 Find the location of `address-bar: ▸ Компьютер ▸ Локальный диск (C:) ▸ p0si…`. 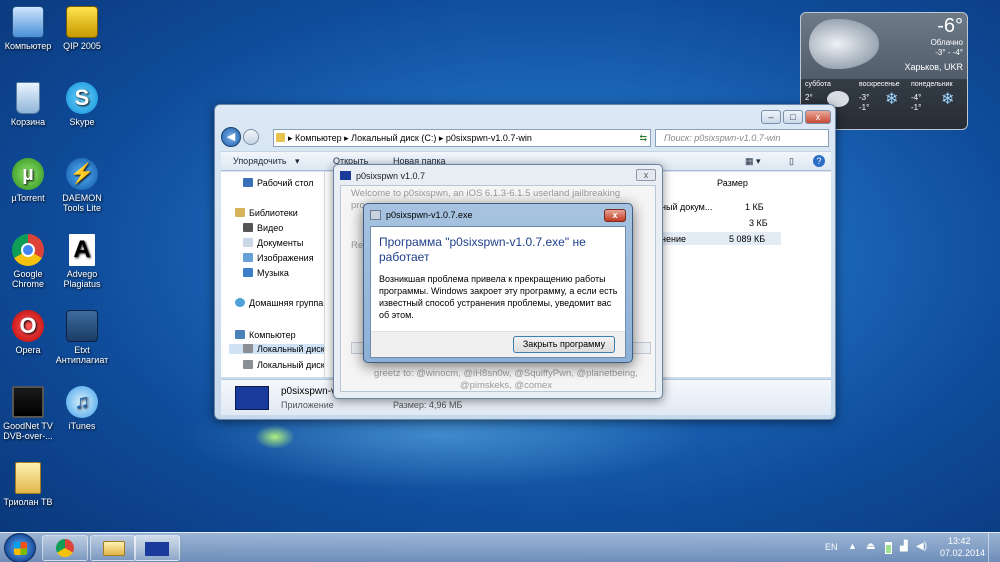

address-bar: ▸ Компьютер ▸ Локальный диск (C:) ▸ p0si… is located at coordinates (462, 138).